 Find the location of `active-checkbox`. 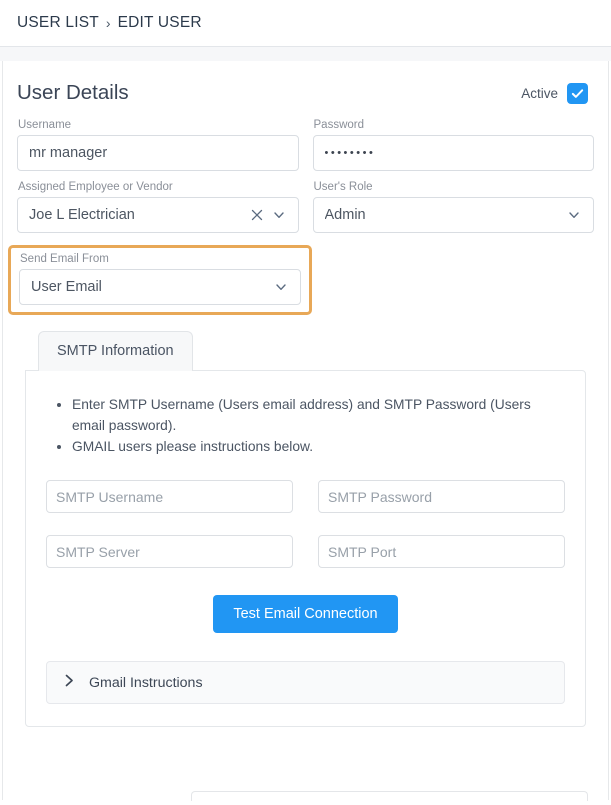

active-checkbox is located at coordinates (577, 93).